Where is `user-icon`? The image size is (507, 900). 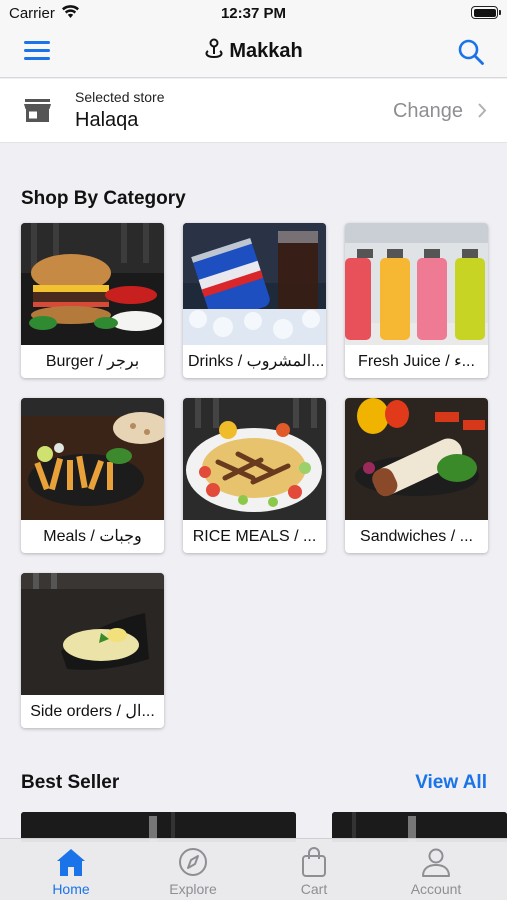 user-icon is located at coordinates (436, 862).